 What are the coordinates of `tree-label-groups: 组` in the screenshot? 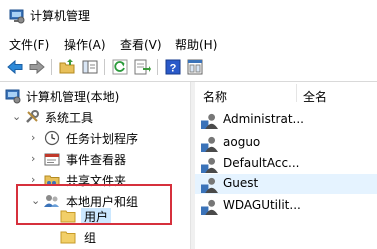 It's located at (90, 238).